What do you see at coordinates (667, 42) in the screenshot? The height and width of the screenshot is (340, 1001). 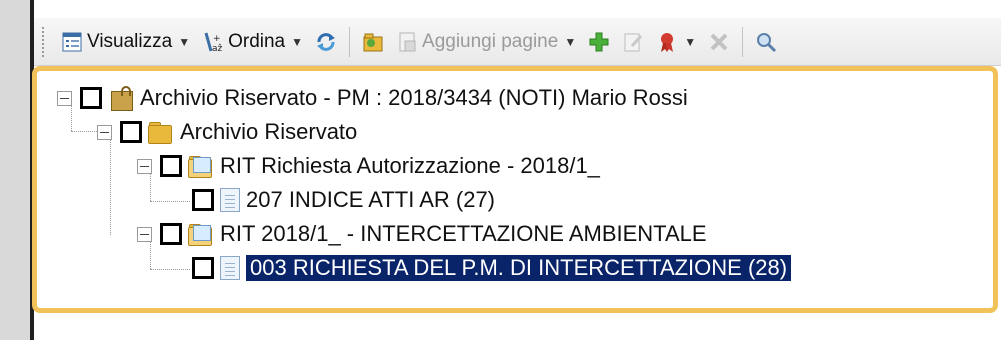 I see `ribbon-icon` at bounding box center [667, 42].